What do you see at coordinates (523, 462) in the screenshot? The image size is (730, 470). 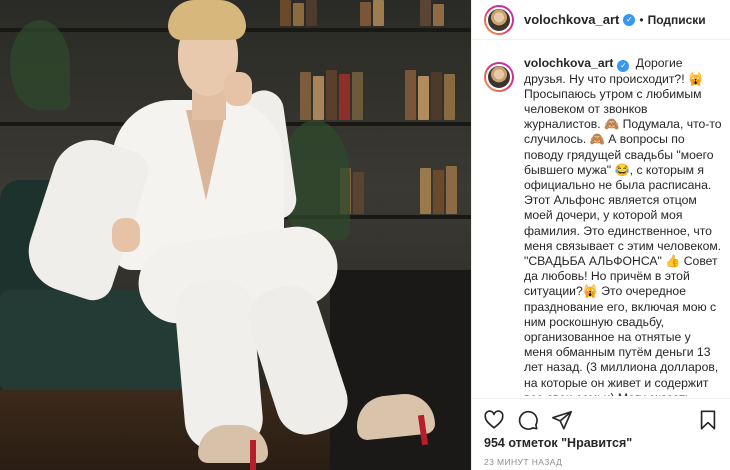 I see `post-timestamp: 23 МИНУТ НАЗАД` at bounding box center [523, 462].